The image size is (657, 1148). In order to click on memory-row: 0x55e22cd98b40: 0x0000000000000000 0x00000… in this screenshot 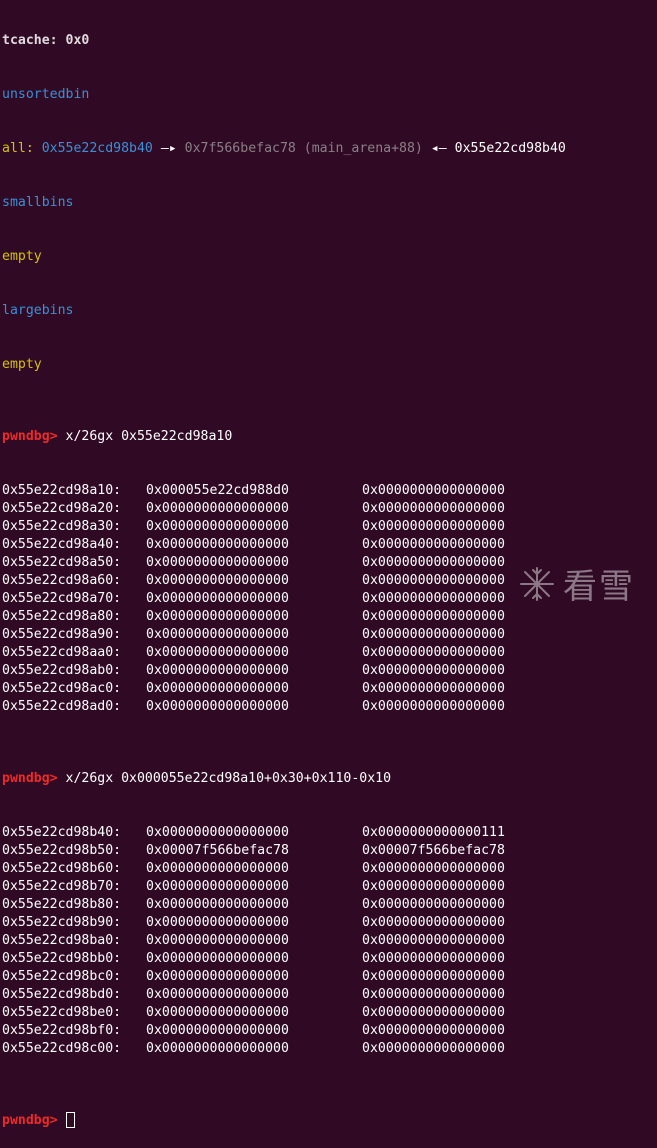, I will do `click(329, 833)`.